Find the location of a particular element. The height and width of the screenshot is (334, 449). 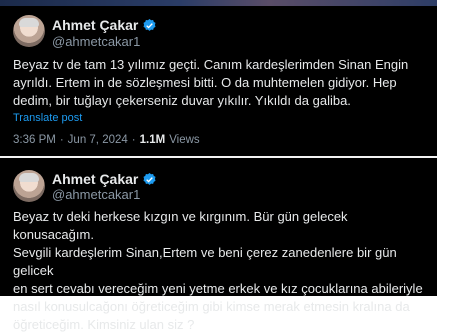

views-count: 1.1M is located at coordinates (152, 140).